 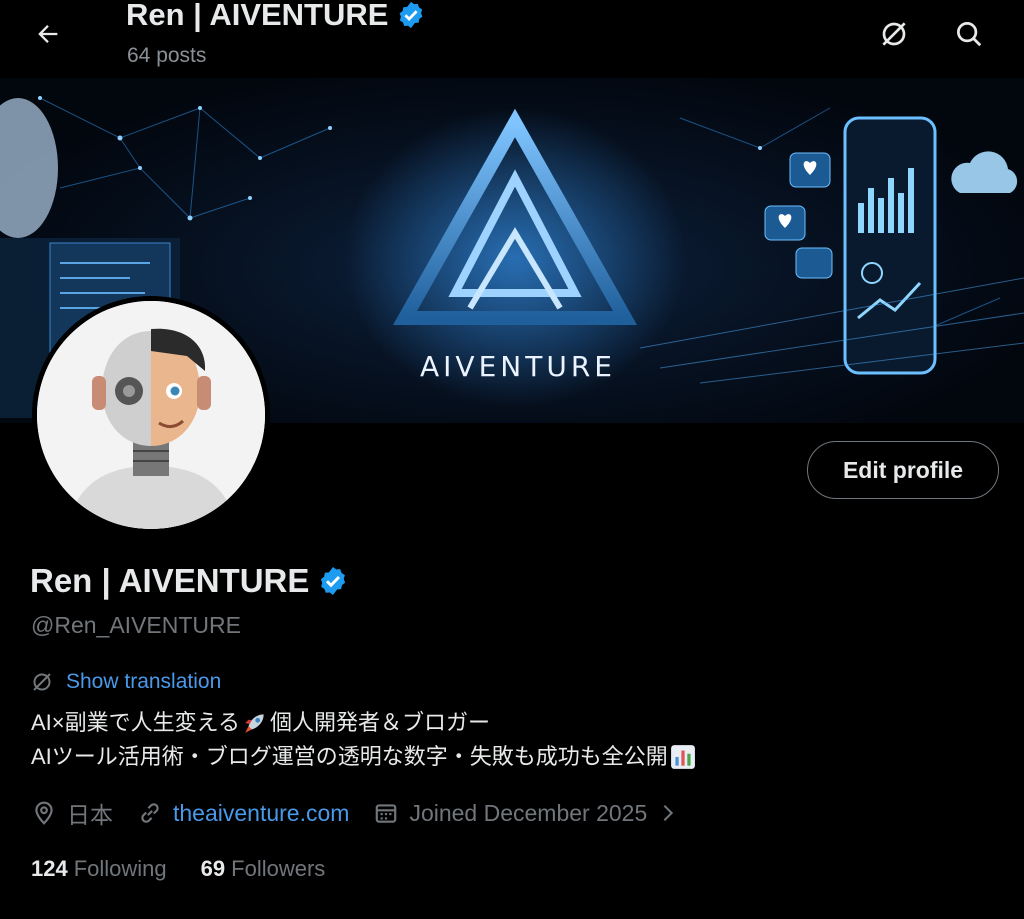 I want to click on followers-label: Followers, so click(x=278, y=868).